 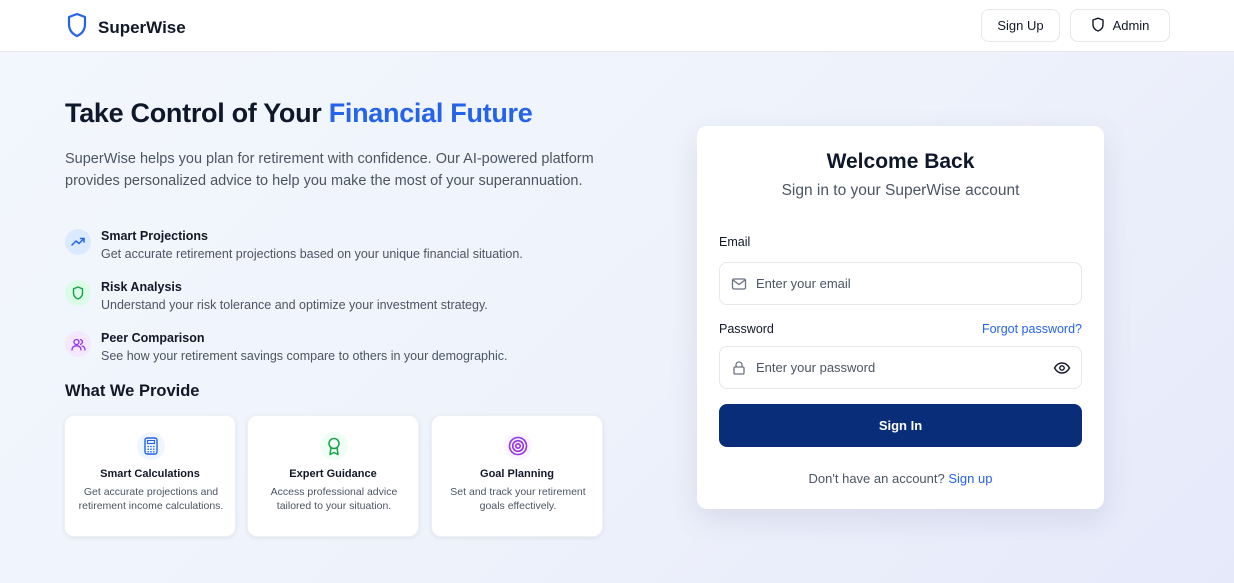 What do you see at coordinates (154, 236) in the screenshot?
I see `feature-title: Smart Projections` at bounding box center [154, 236].